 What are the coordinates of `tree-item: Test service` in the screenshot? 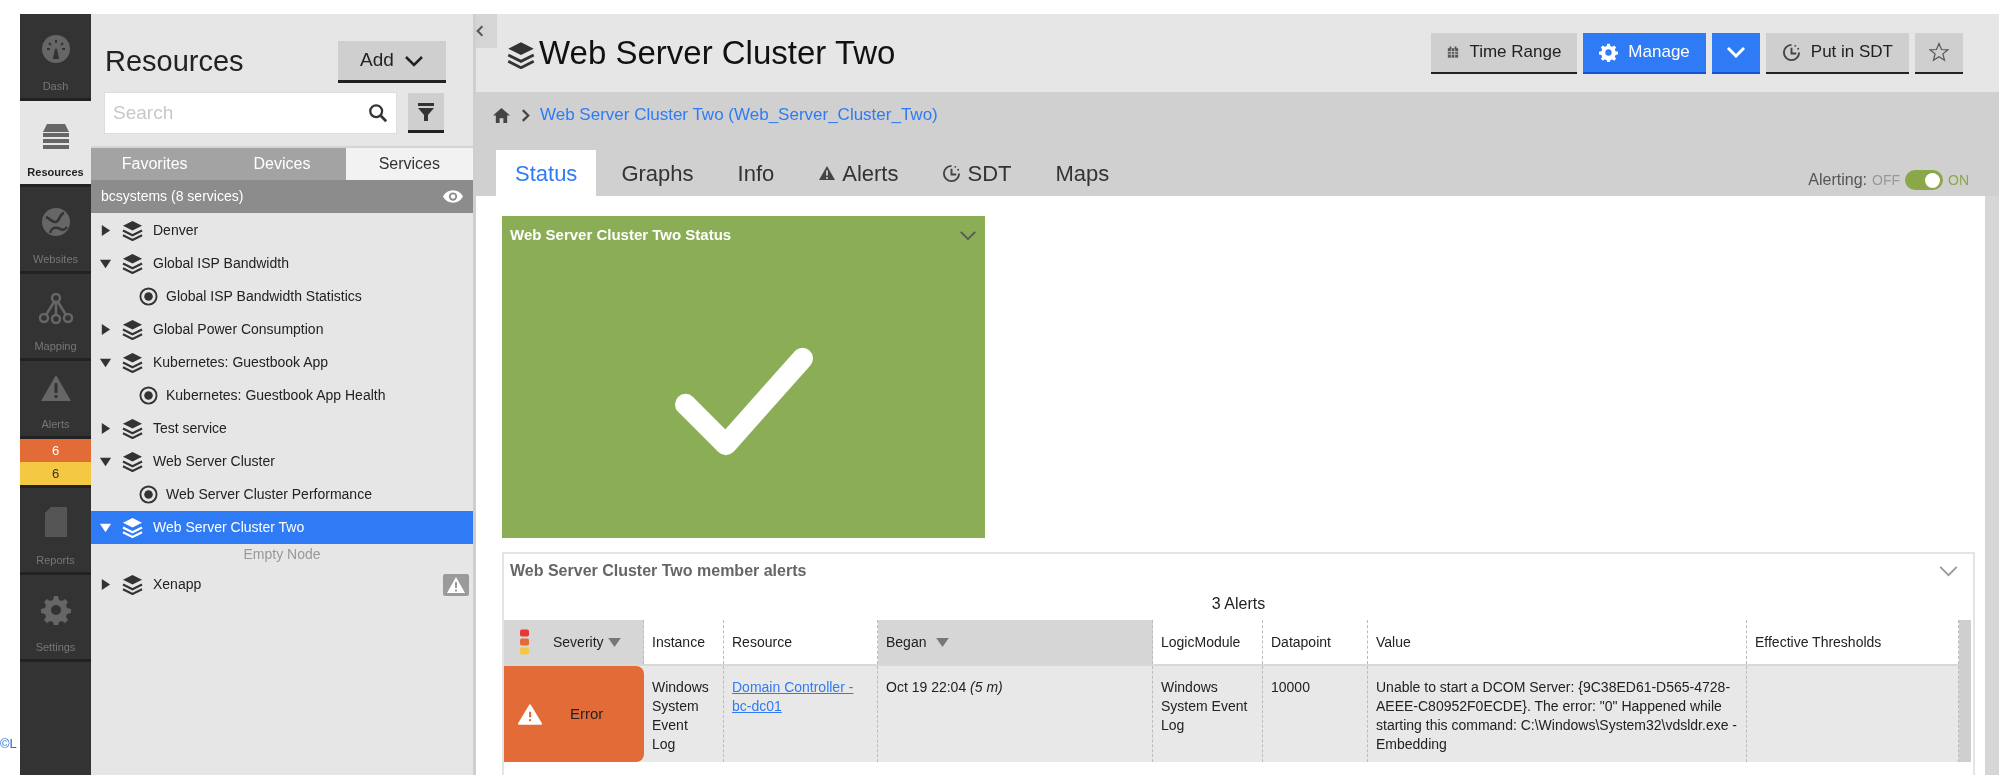 It's located at (282, 428).